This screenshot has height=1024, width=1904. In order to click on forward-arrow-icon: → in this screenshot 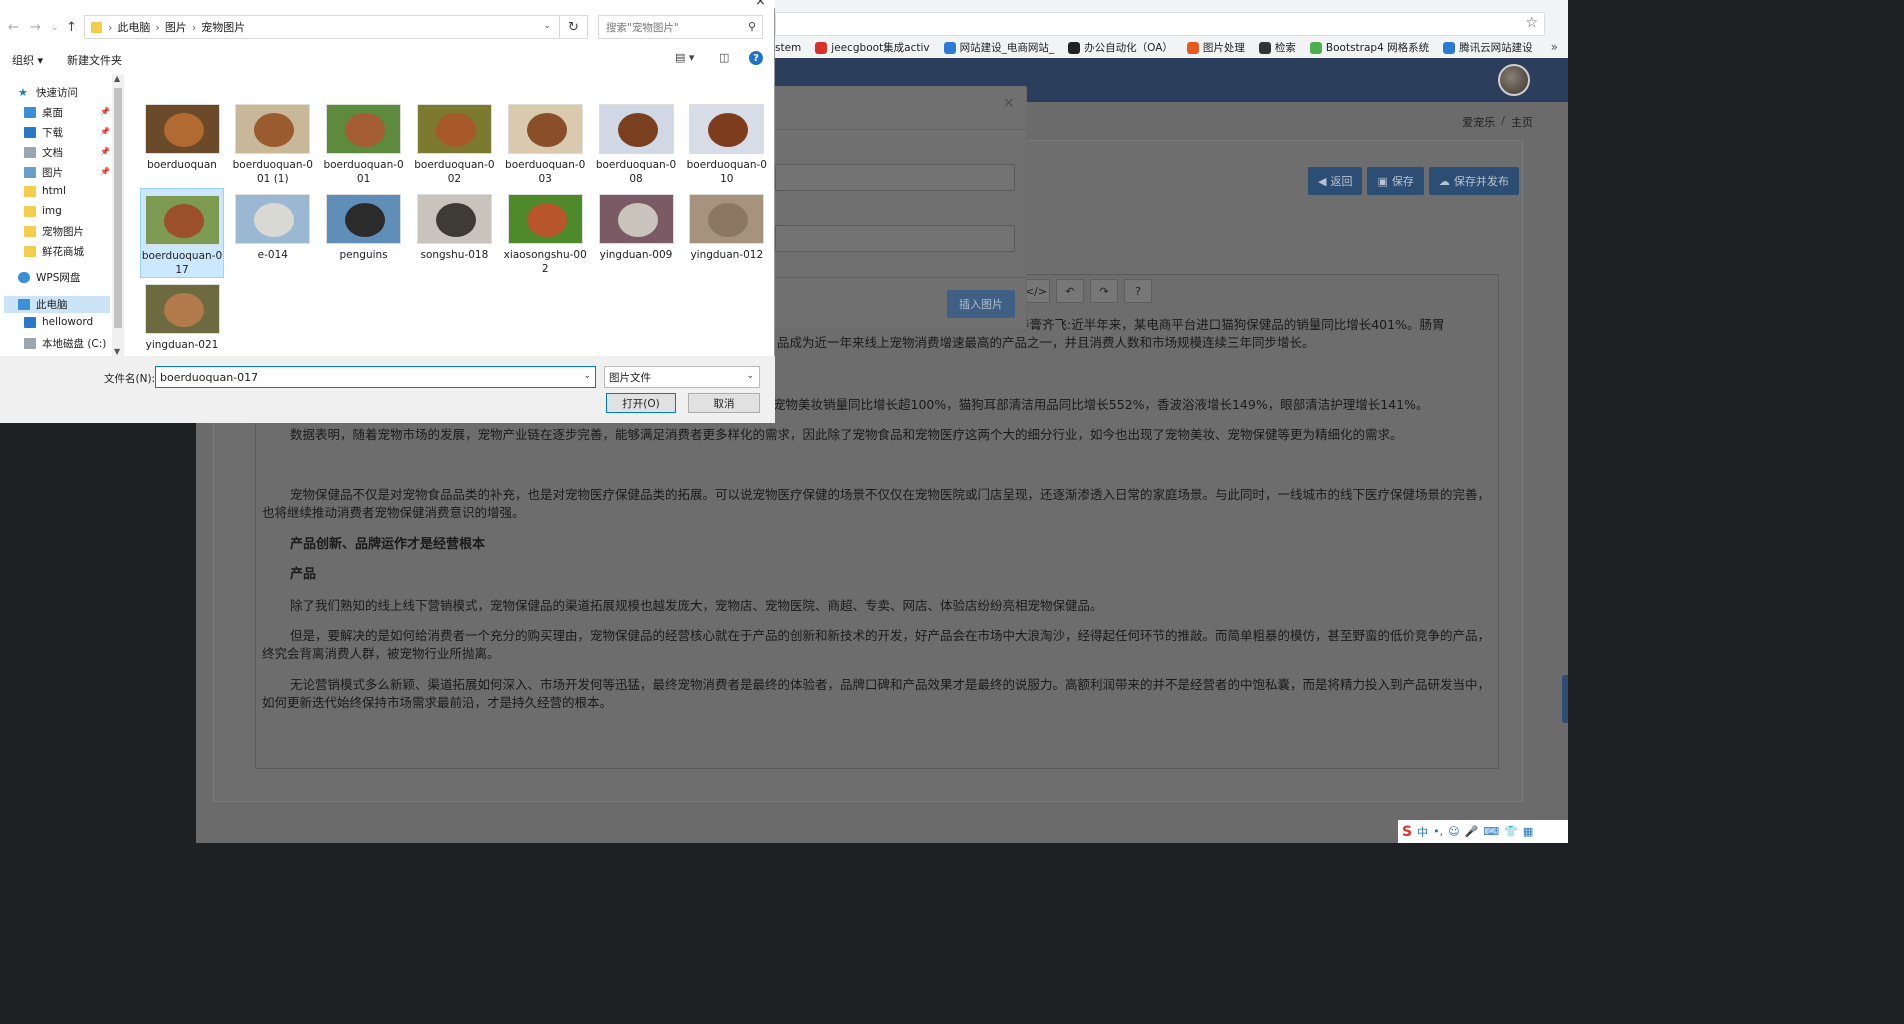, I will do `click(35, 27)`.